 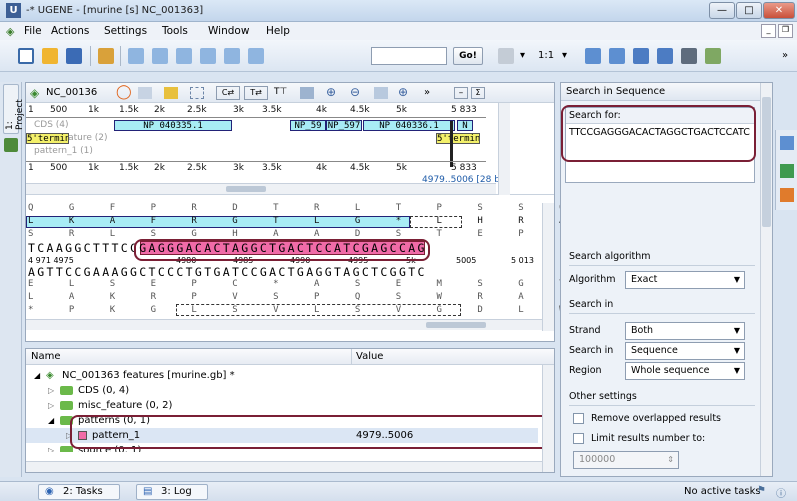 What do you see at coordinates (685, 371) in the screenshot?
I see `region-select: Whole sequence ▼` at bounding box center [685, 371].